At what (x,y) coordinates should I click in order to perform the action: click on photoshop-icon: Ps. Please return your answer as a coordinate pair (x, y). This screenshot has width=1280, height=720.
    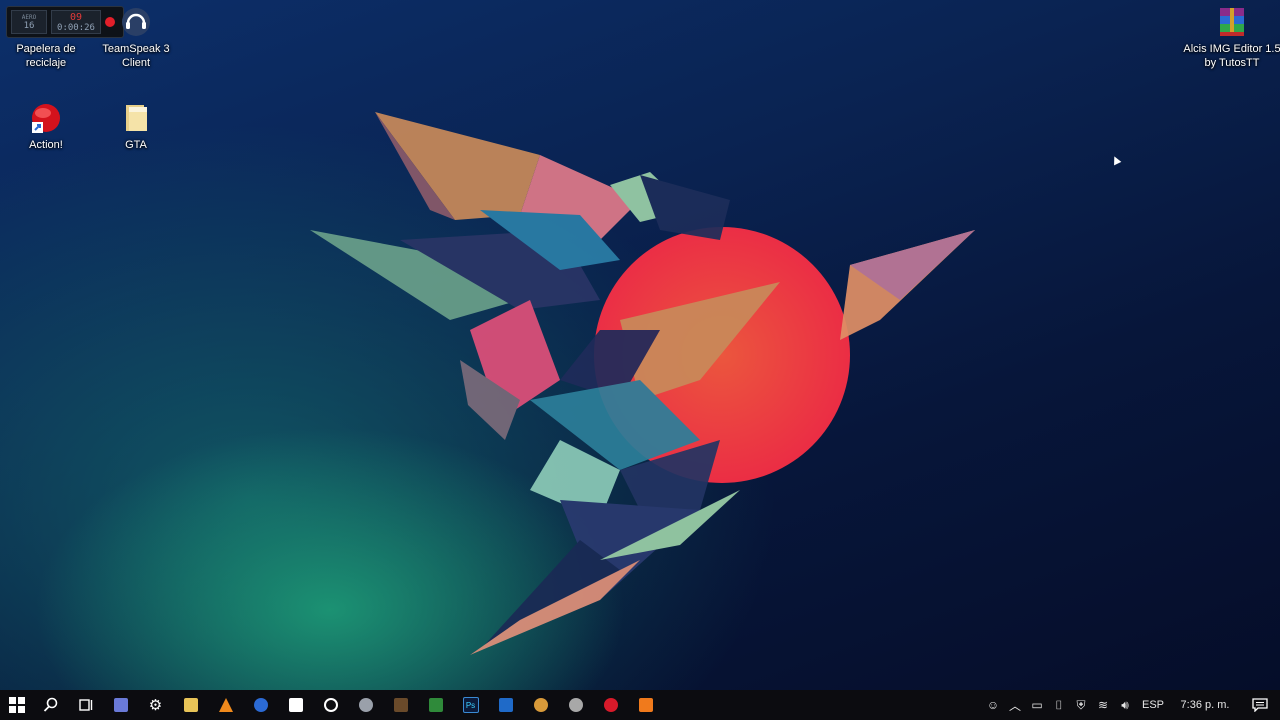
    Looking at the image, I should click on (470, 705).